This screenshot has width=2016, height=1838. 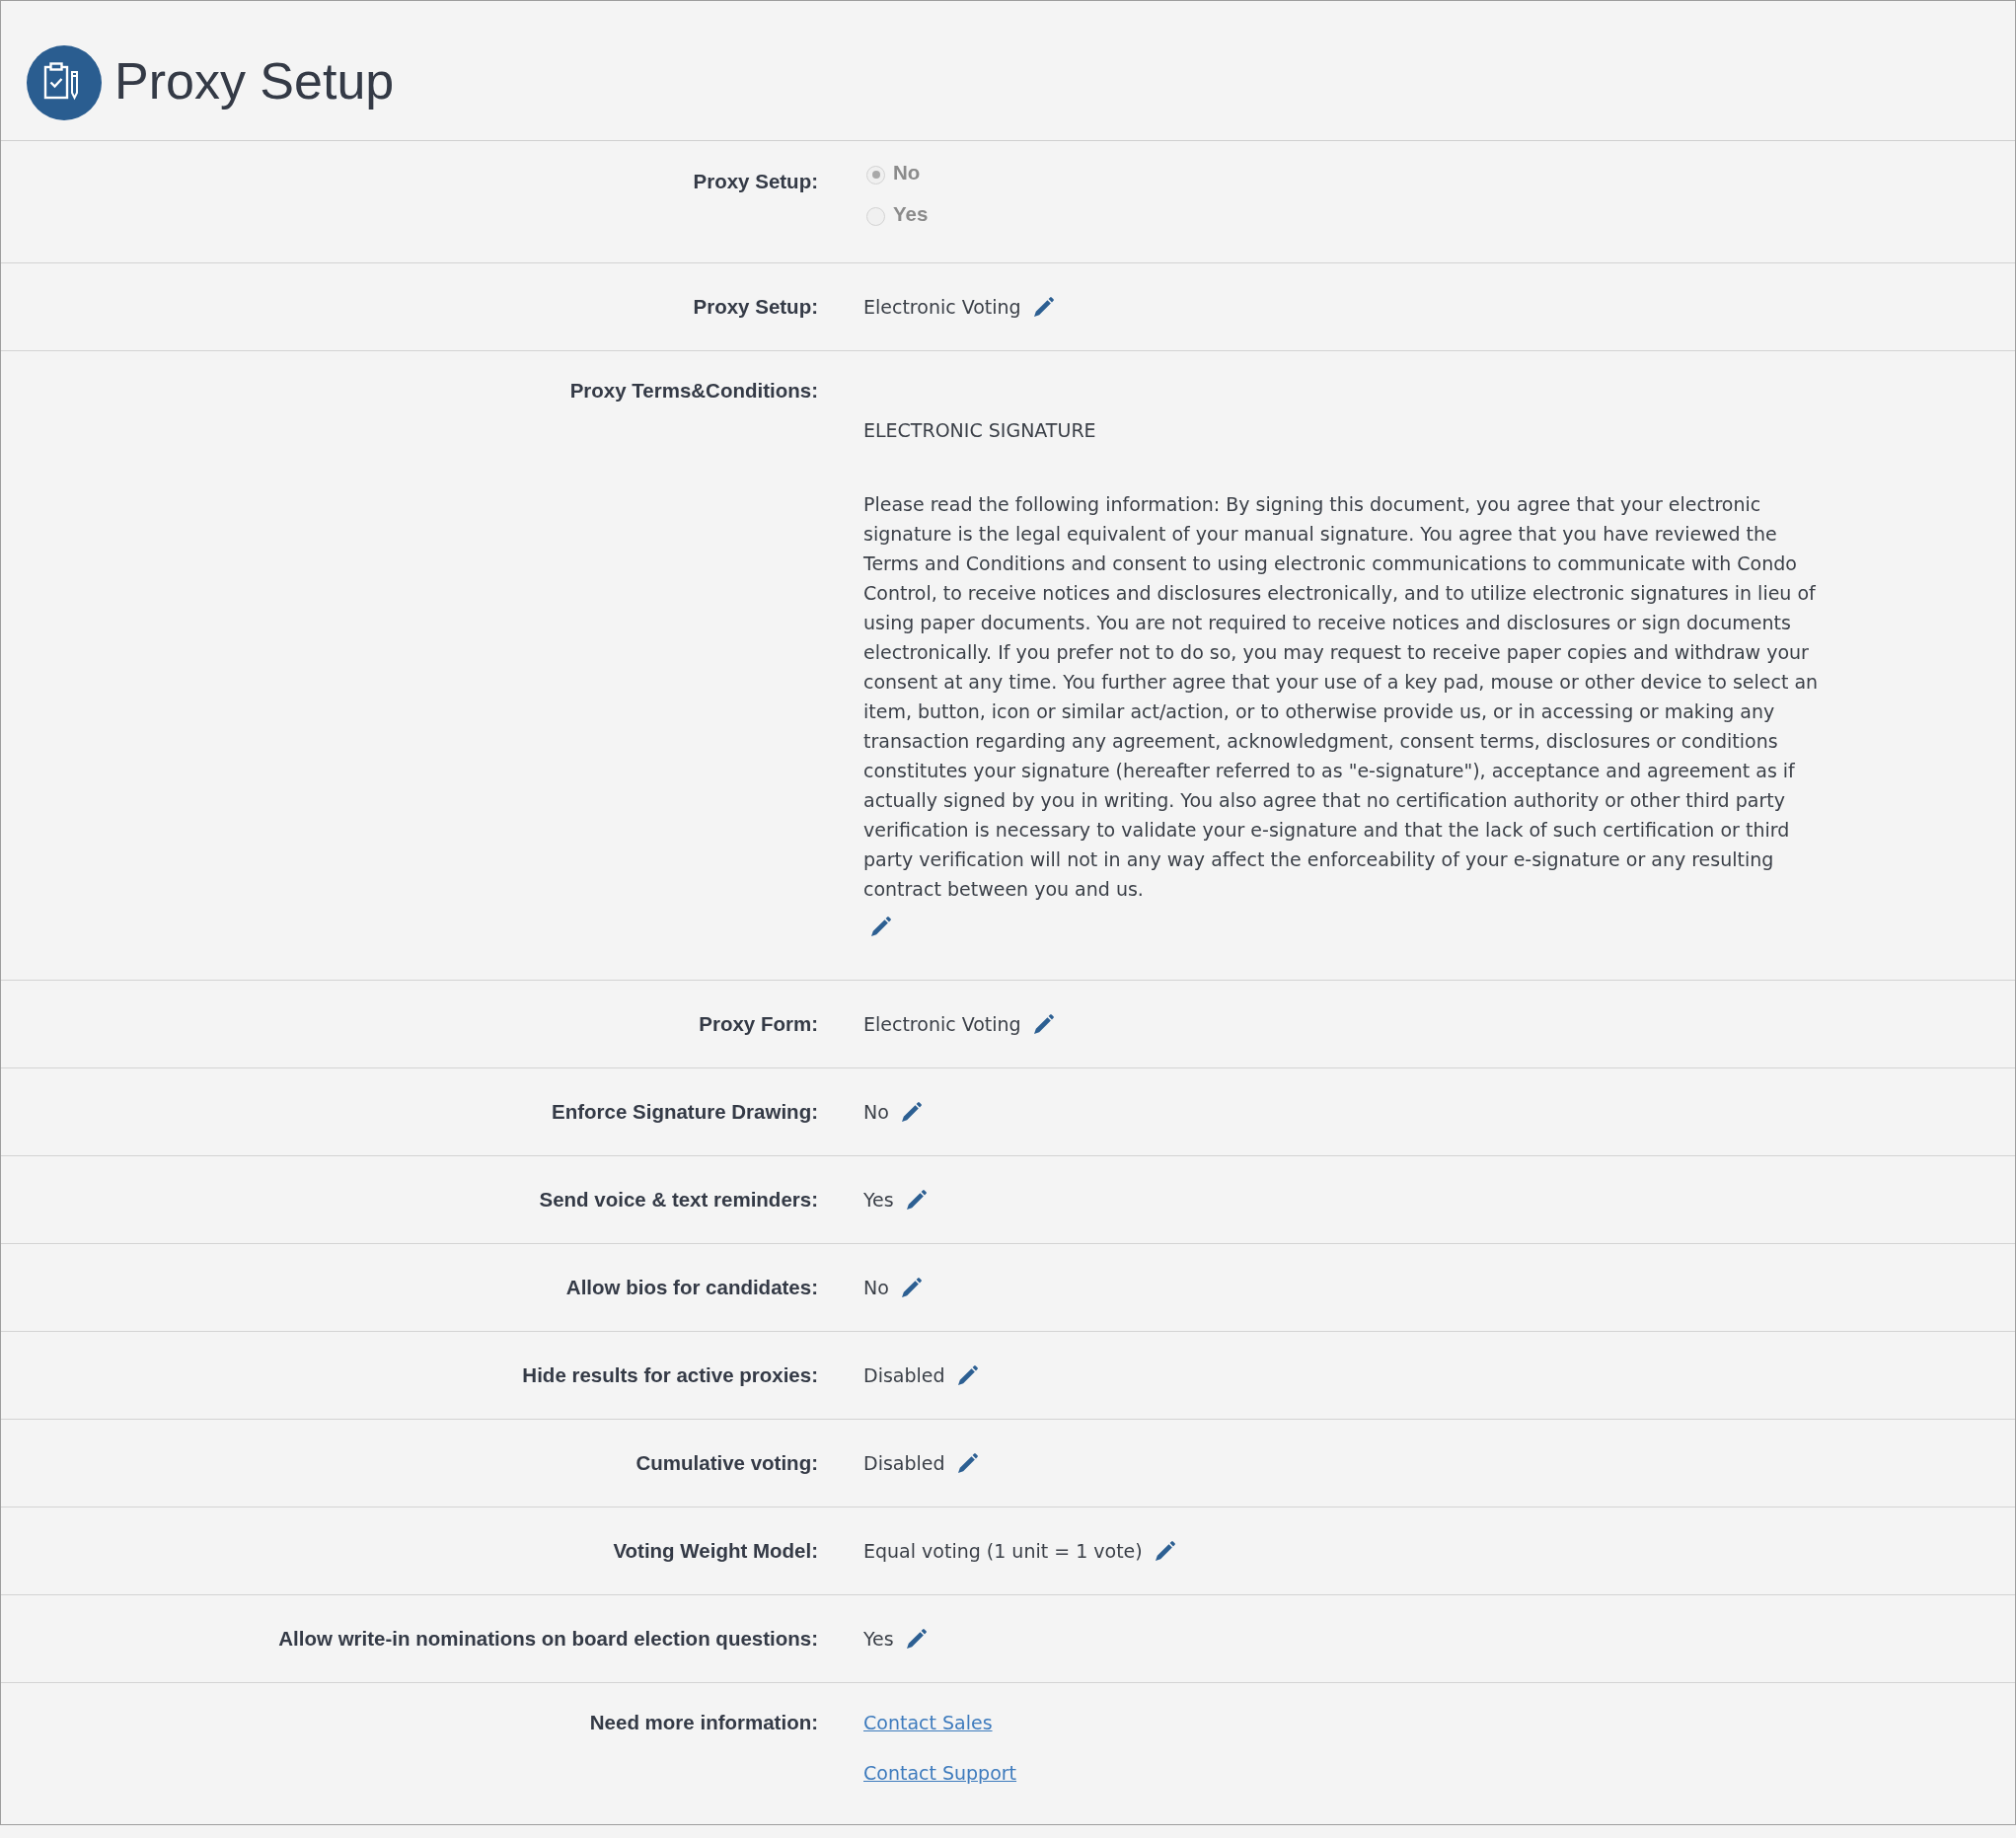 What do you see at coordinates (759, 1023) in the screenshot?
I see `field-label: Proxy Form:` at bounding box center [759, 1023].